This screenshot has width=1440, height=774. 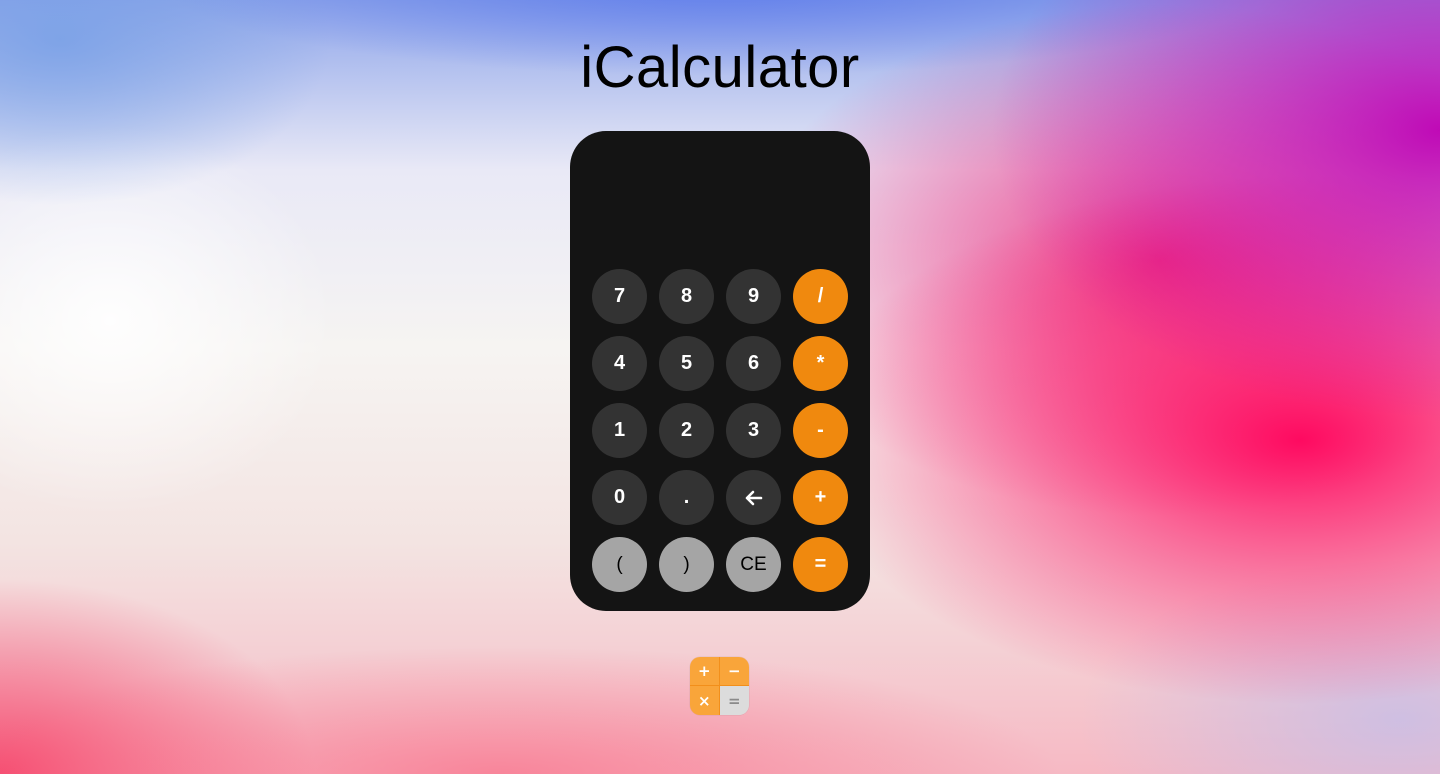 I want to click on key-backspace, so click(x=753, y=497).